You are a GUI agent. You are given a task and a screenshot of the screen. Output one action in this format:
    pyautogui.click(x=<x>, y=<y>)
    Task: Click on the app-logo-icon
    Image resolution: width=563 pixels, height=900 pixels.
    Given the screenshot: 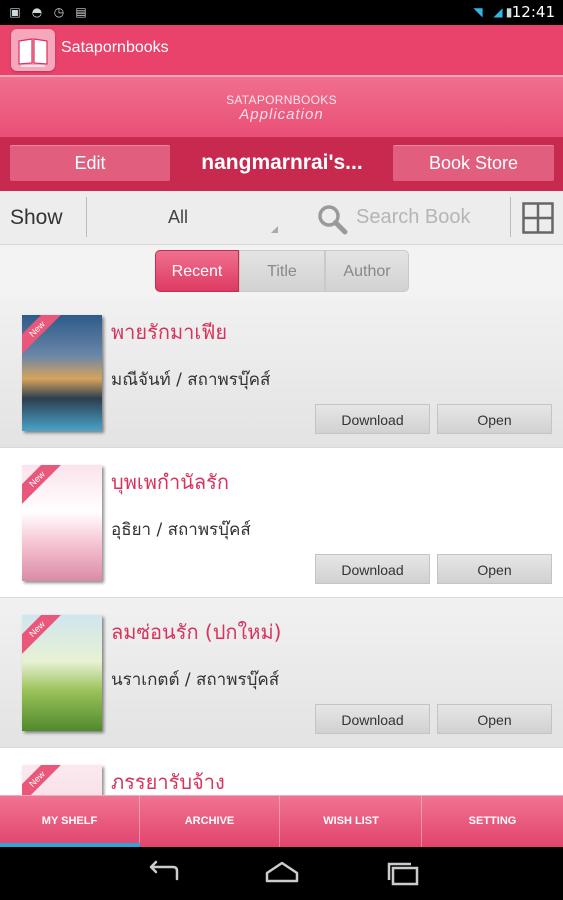 What is the action you would take?
    pyautogui.click(x=33, y=50)
    